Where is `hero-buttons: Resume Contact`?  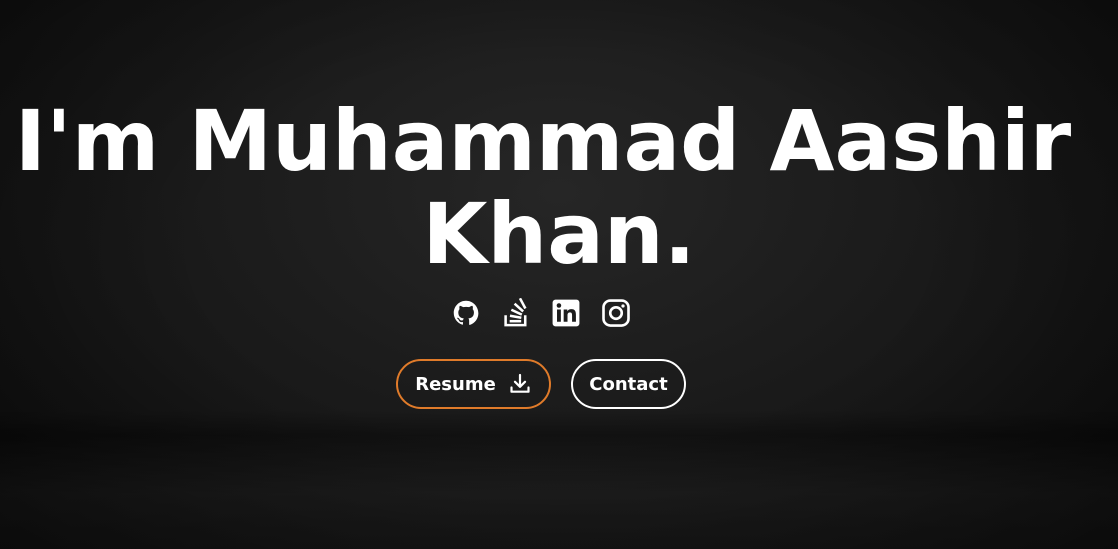 hero-buttons: Resume Contact is located at coordinates (550, 384).